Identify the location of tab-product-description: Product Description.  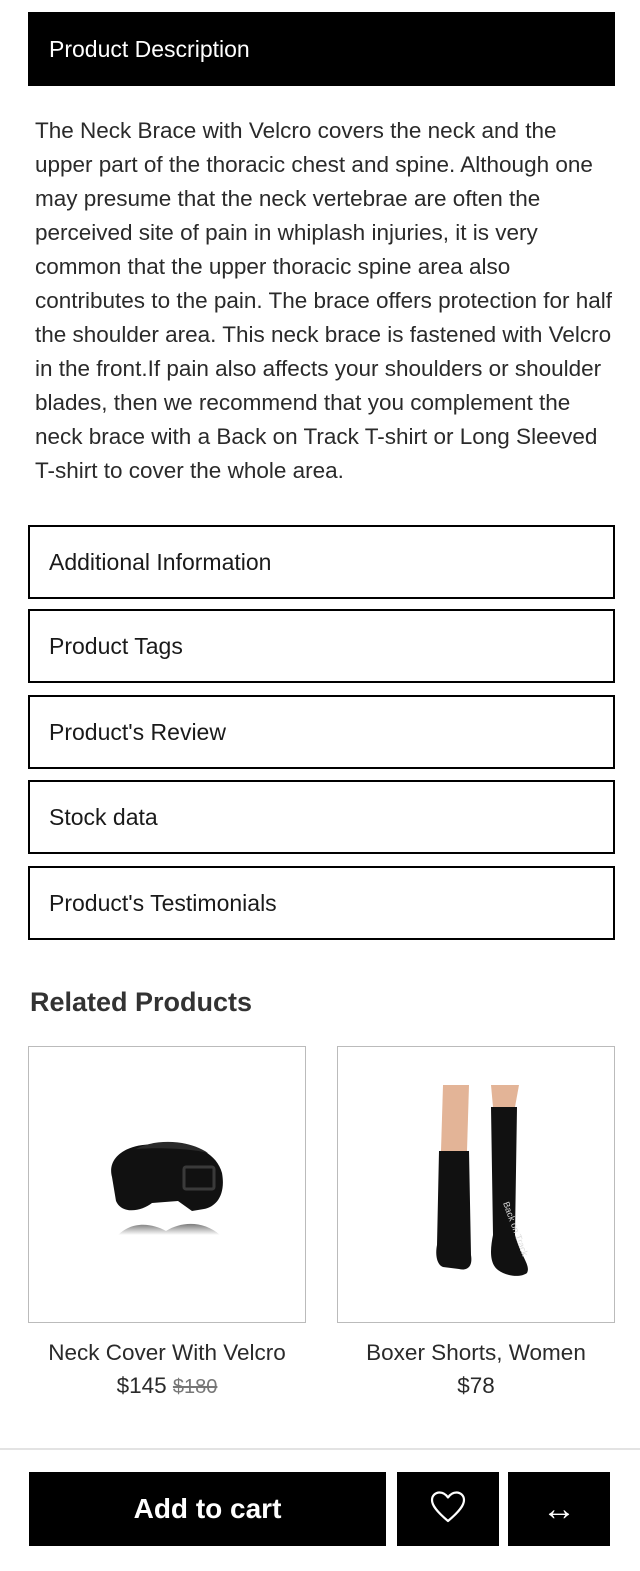
(321, 49).